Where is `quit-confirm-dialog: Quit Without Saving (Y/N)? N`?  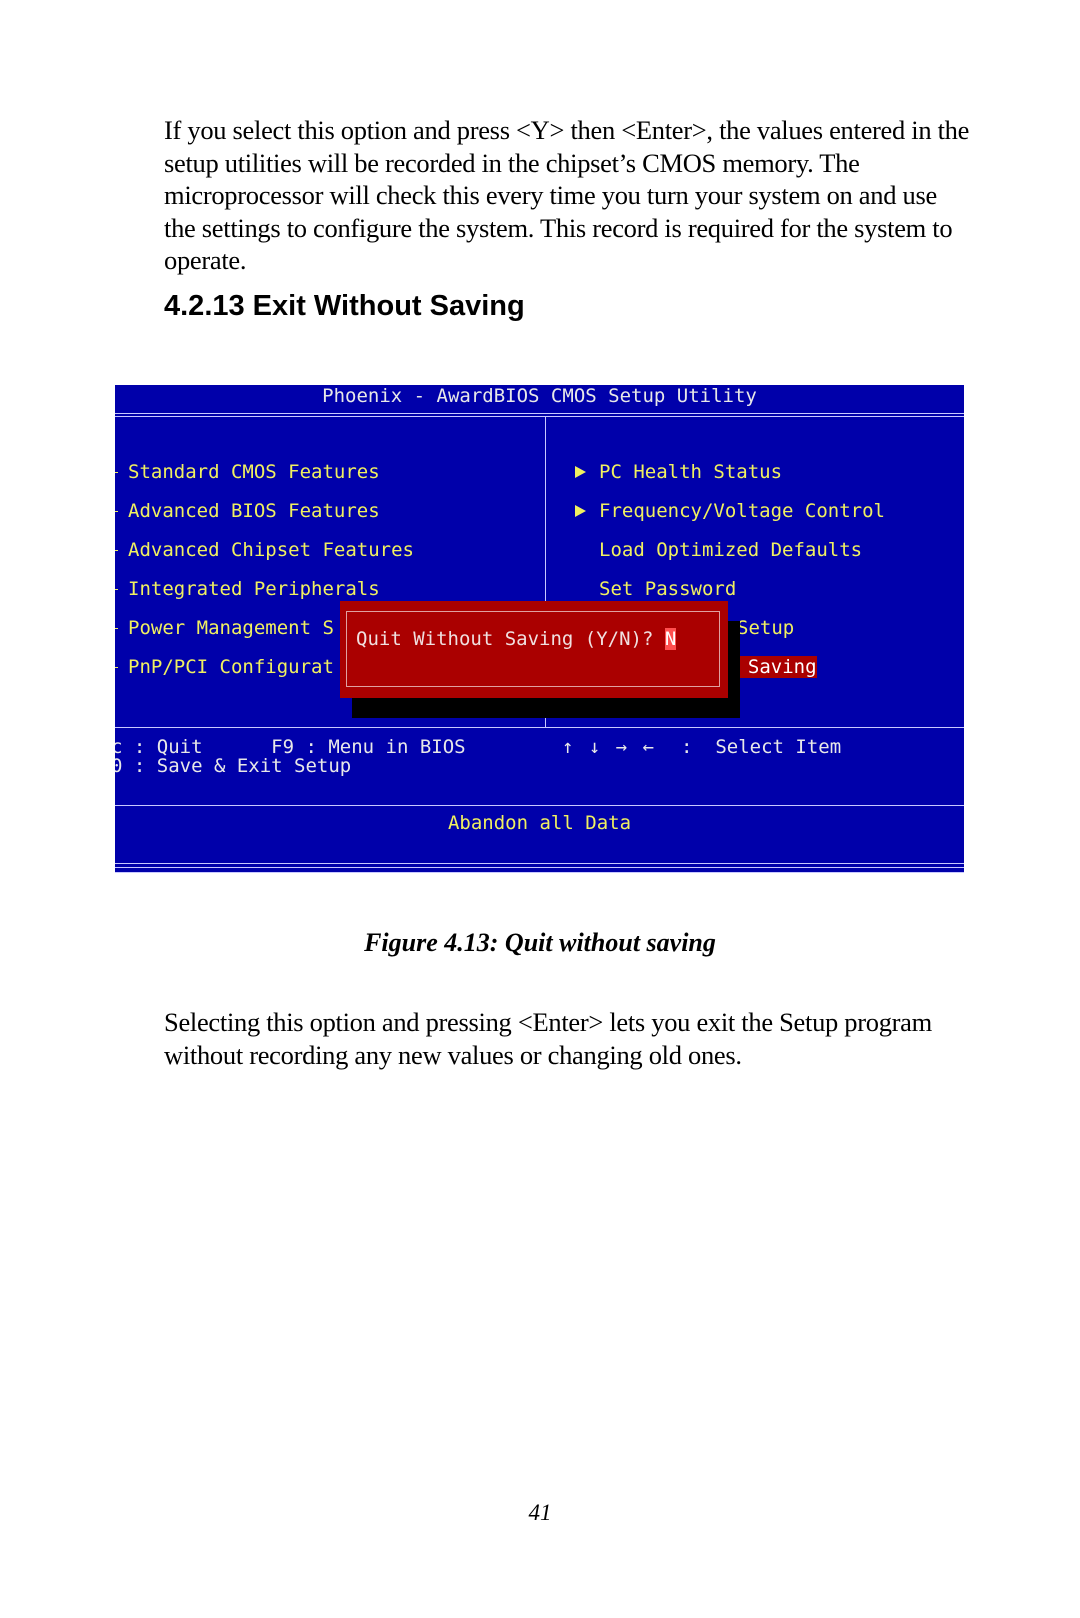
quit-confirm-dialog: Quit Without Saving (Y/N)? N is located at coordinates (534, 649).